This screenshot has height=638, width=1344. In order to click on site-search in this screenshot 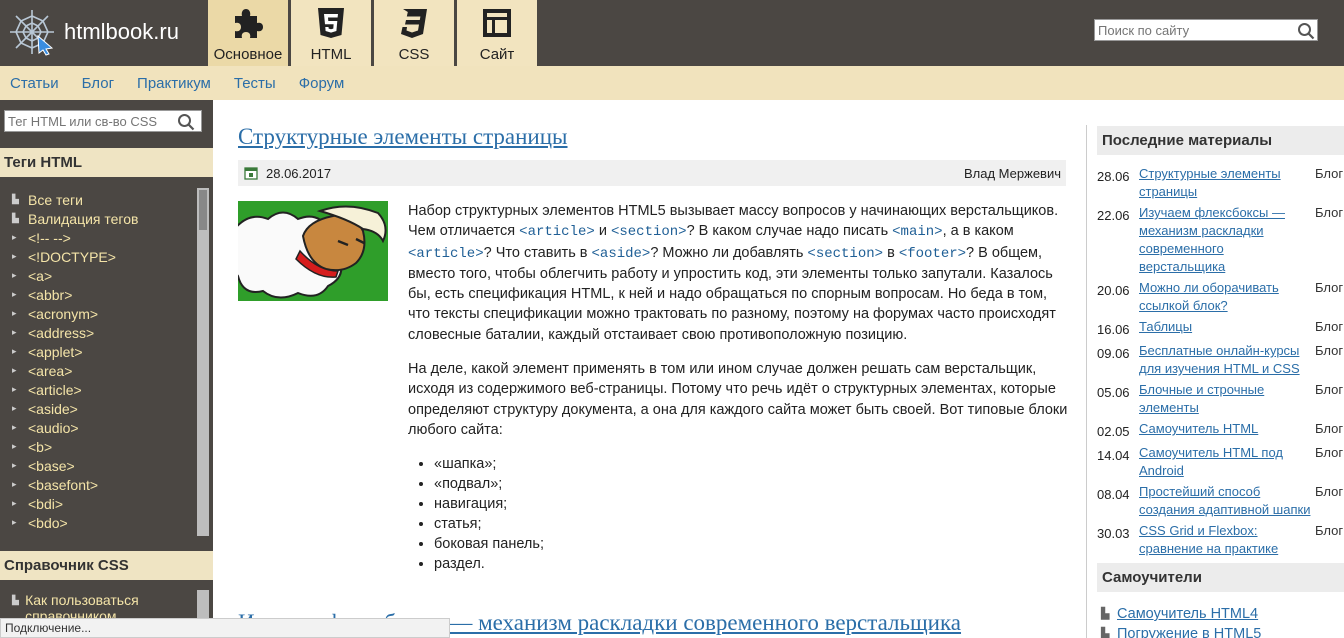, I will do `click(1206, 30)`.